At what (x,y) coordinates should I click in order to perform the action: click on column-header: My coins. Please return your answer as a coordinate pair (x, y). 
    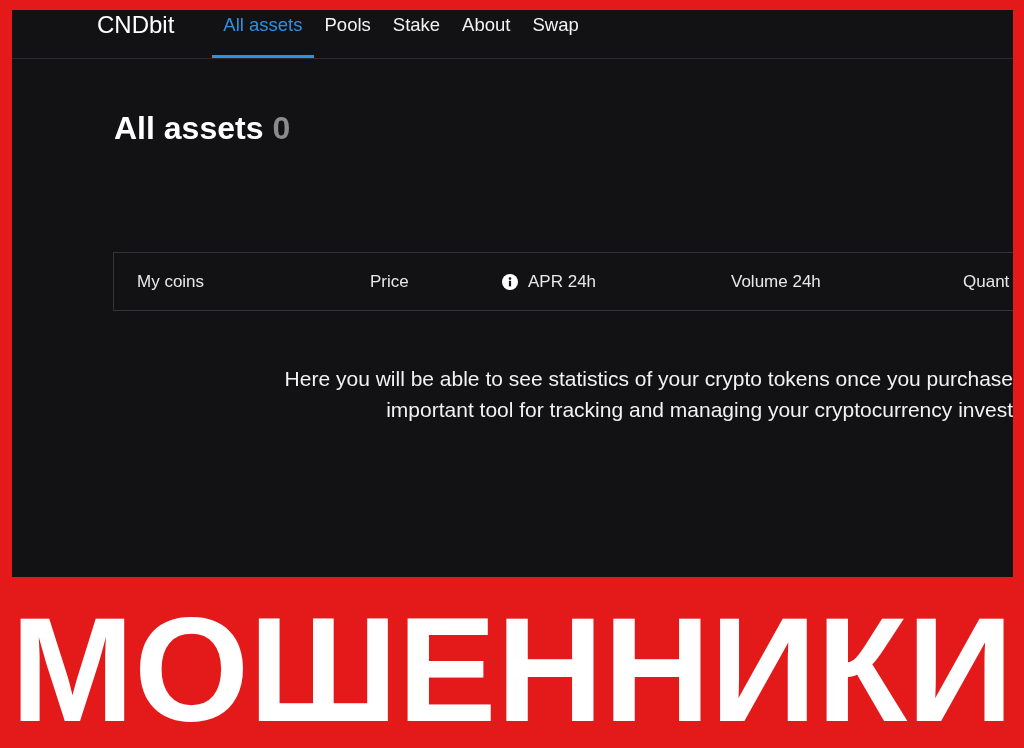
    Looking at the image, I should click on (171, 281).